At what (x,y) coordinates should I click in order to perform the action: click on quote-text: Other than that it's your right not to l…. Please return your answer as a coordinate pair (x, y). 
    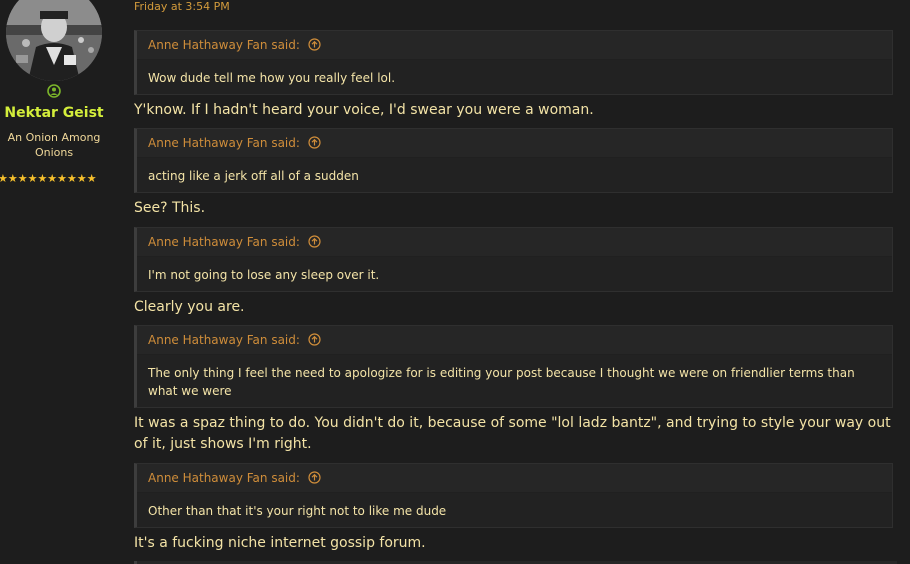
    Looking at the image, I should click on (514, 510).